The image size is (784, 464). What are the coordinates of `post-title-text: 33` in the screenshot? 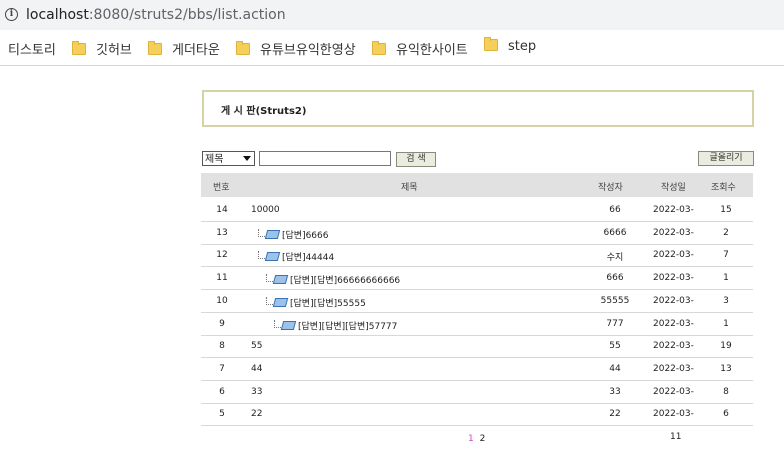 It's located at (257, 391).